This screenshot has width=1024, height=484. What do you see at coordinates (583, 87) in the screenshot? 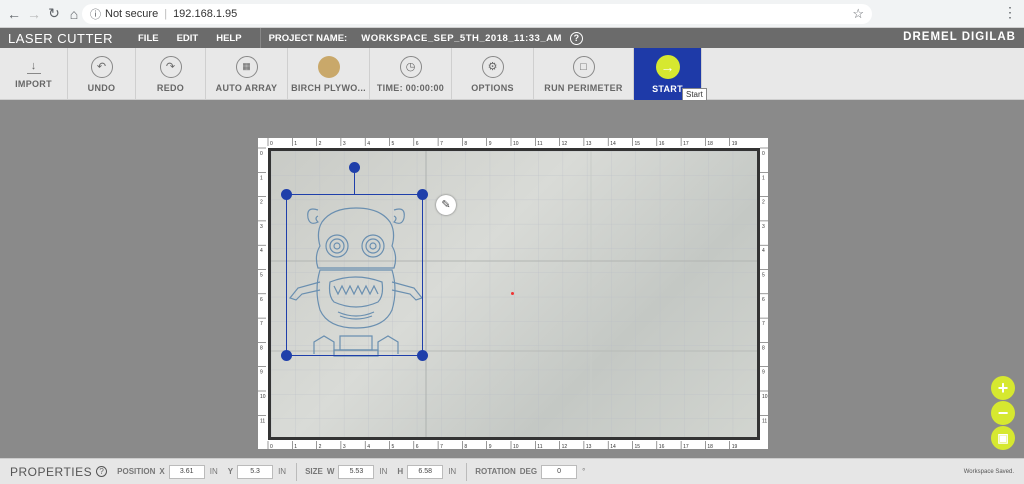
I see `run-perimeter-label: RUN PERIMETER` at bounding box center [583, 87].